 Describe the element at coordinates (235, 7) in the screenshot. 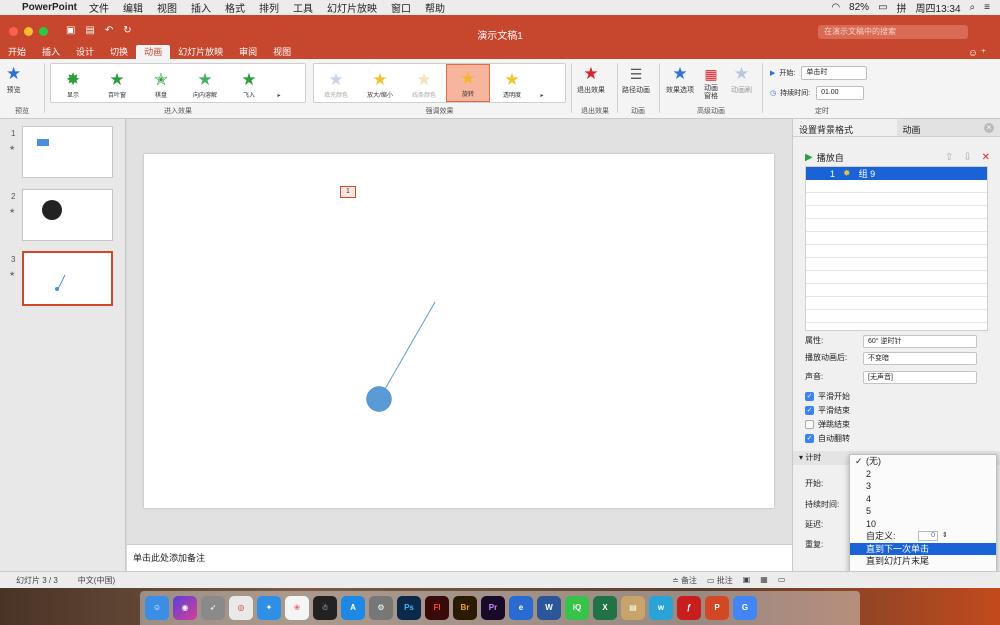

I see `menu-format: 格式` at that location.